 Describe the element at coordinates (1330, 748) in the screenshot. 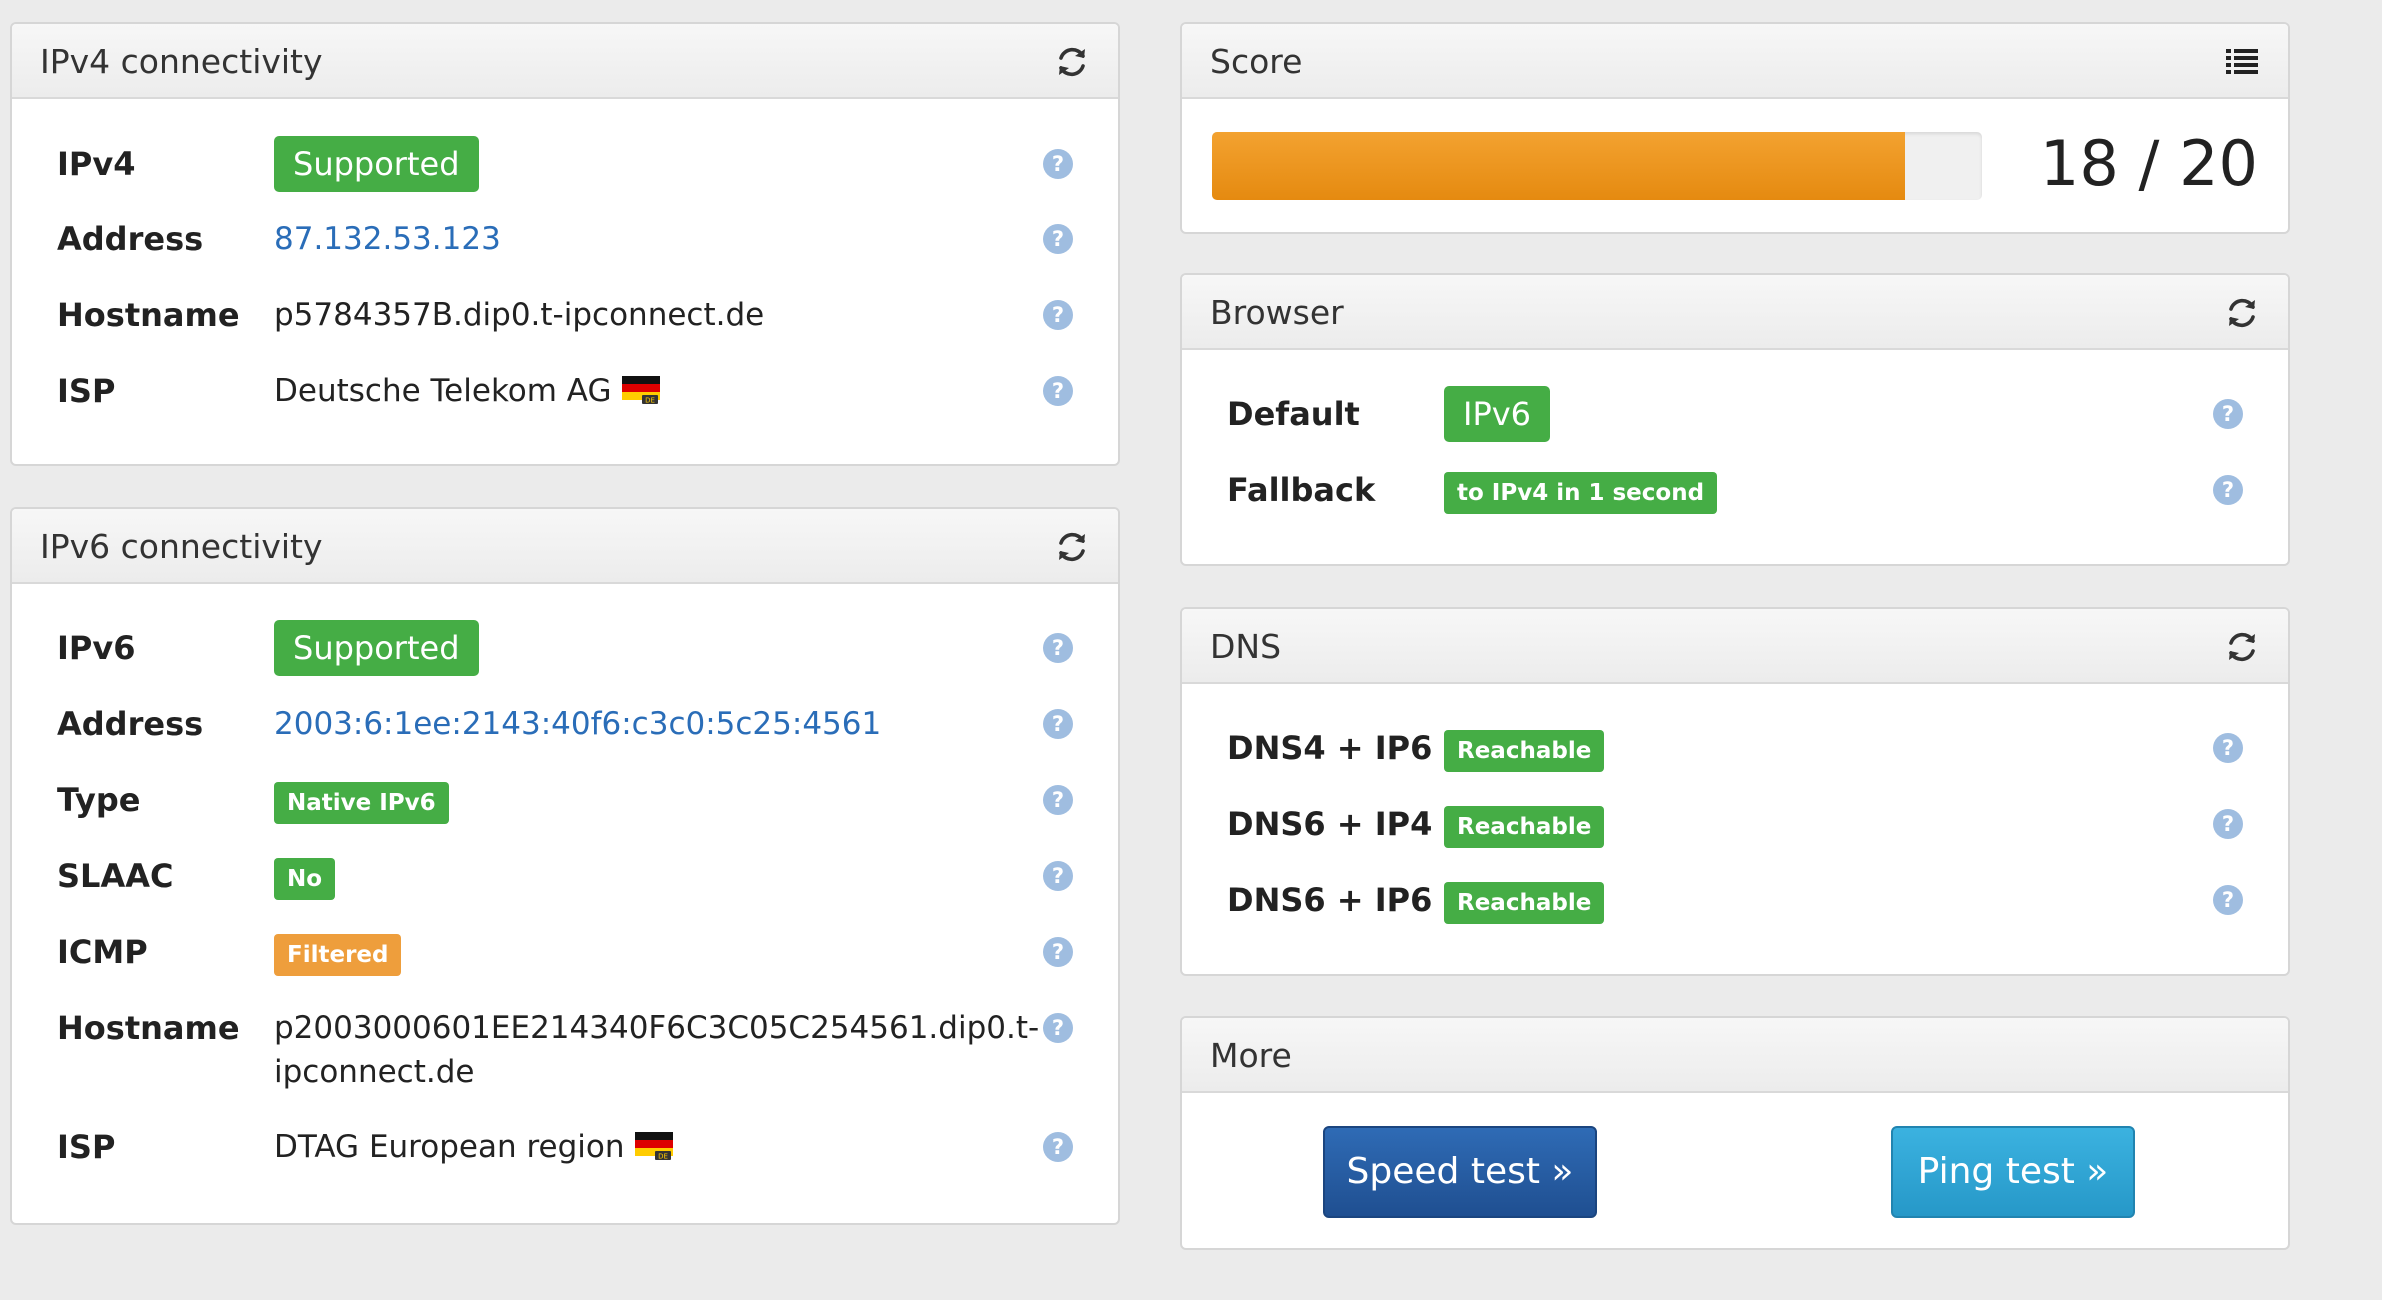

I see `row-label: DNS4 + IP6` at that location.